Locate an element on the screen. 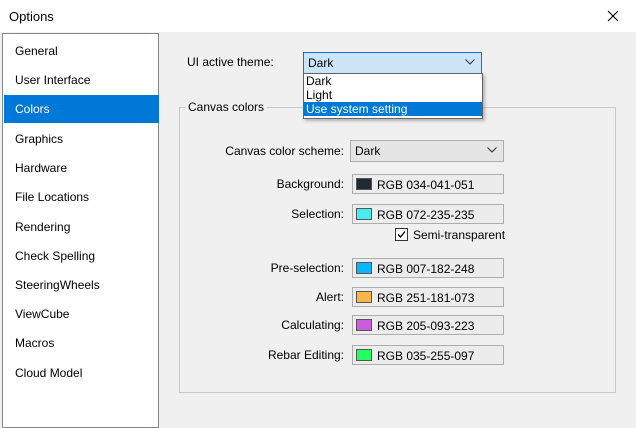 Image resolution: width=636 pixels, height=428 pixels. canvas-colors-group-title: Canvas colors is located at coordinates (226, 107).